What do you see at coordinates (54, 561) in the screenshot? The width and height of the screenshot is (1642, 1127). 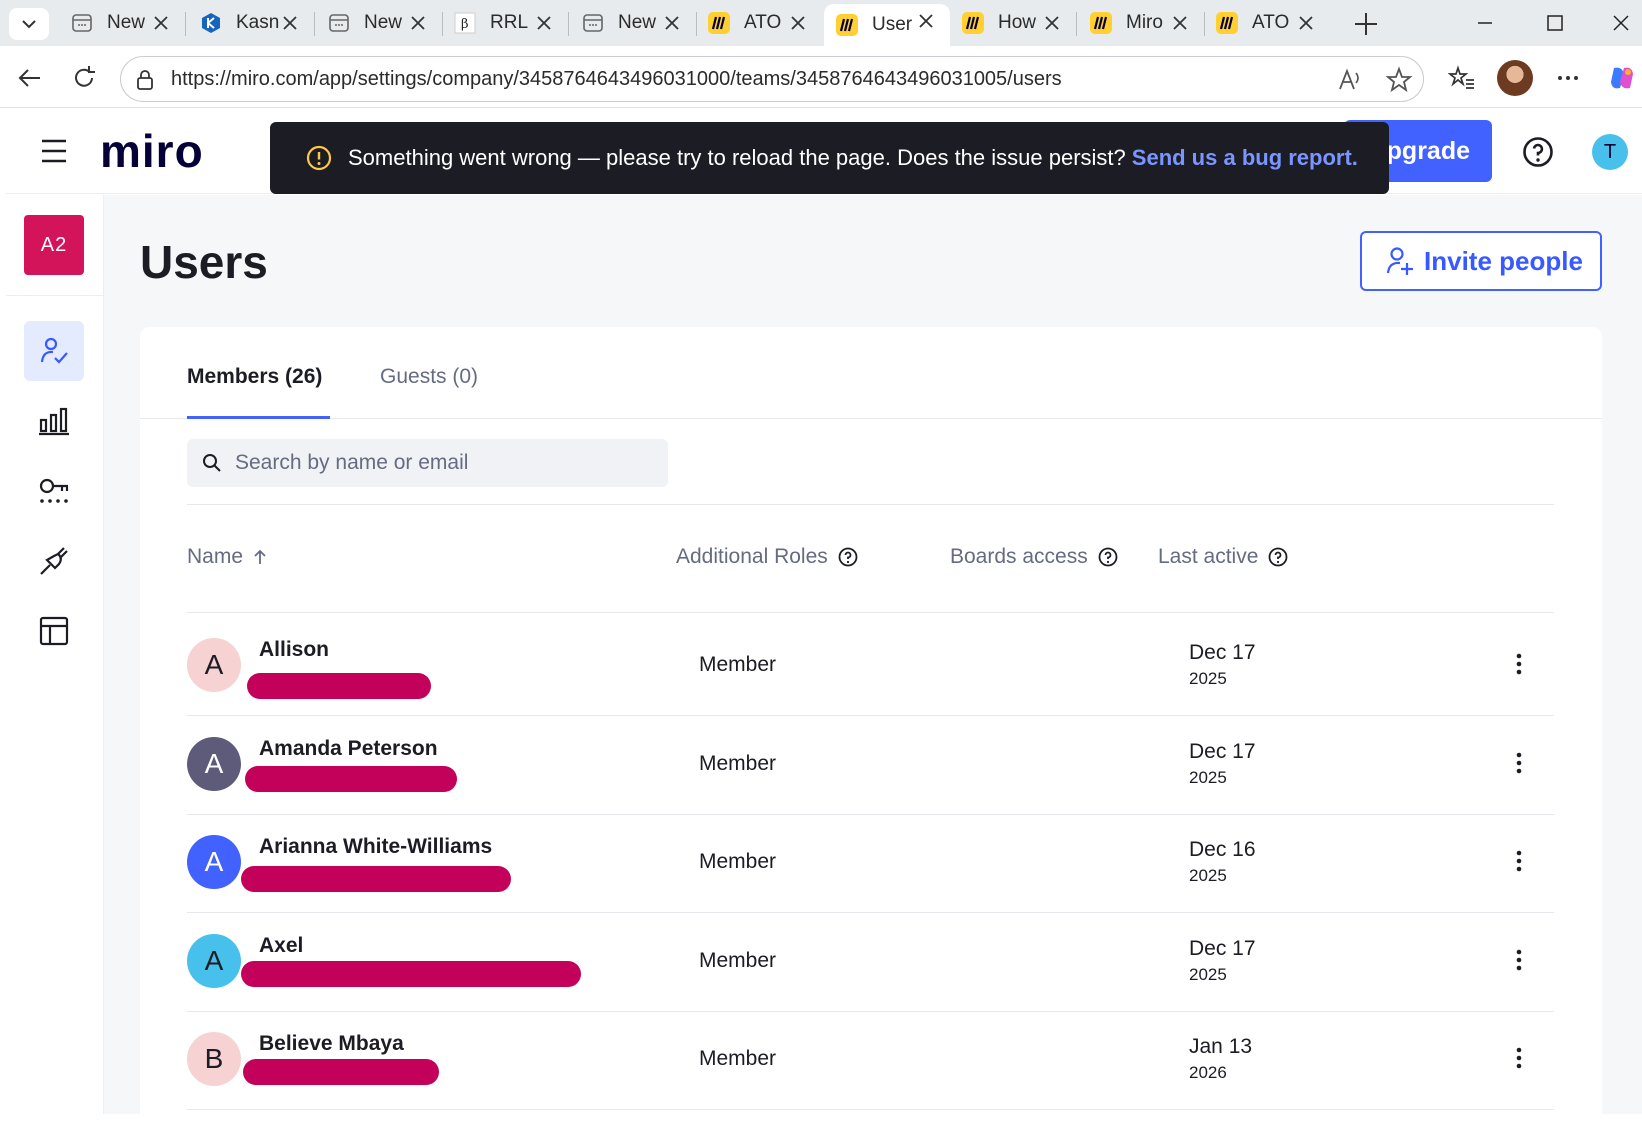 I see `sidebar-item-integrations` at bounding box center [54, 561].